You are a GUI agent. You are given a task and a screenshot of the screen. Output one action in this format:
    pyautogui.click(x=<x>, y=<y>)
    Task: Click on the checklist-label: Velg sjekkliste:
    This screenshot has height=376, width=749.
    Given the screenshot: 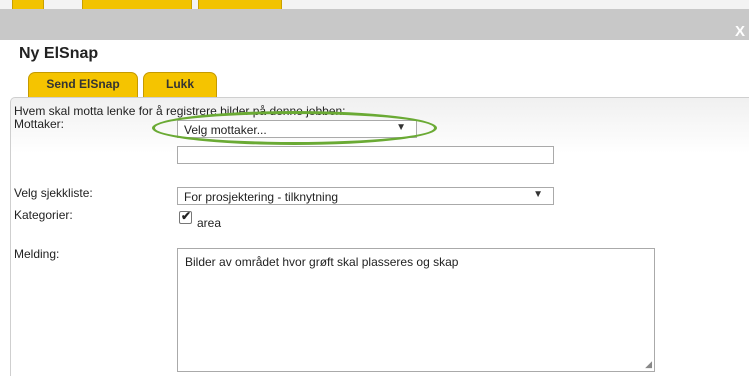 What is the action you would take?
    pyautogui.click(x=53, y=193)
    